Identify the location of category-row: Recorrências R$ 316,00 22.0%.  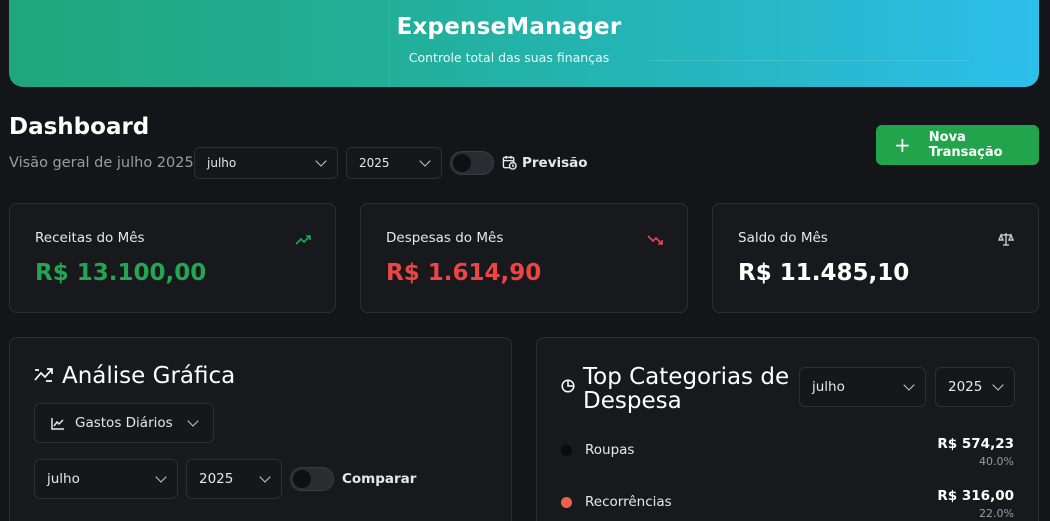
(787, 504).